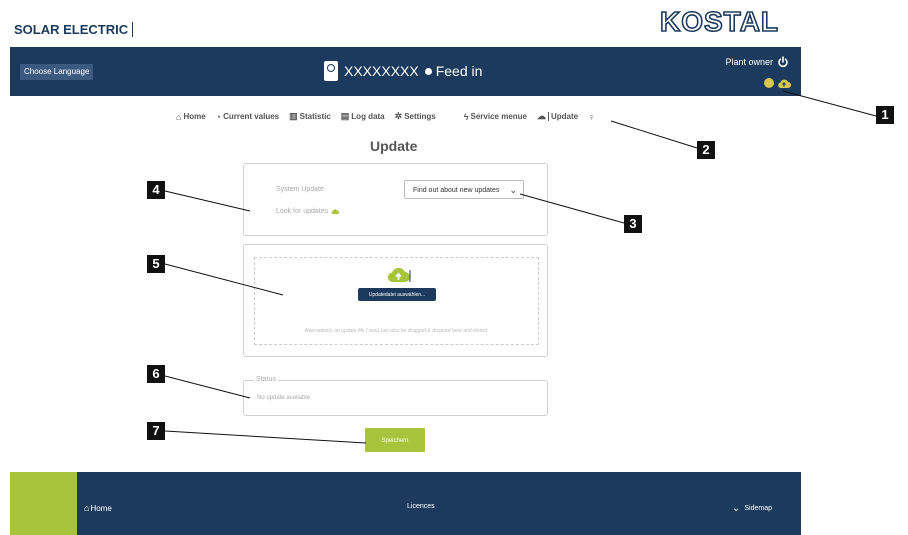  What do you see at coordinates (395, 396) in the screenshot?
I see `status-card: Status No update available` at bounding box center [395, 396].